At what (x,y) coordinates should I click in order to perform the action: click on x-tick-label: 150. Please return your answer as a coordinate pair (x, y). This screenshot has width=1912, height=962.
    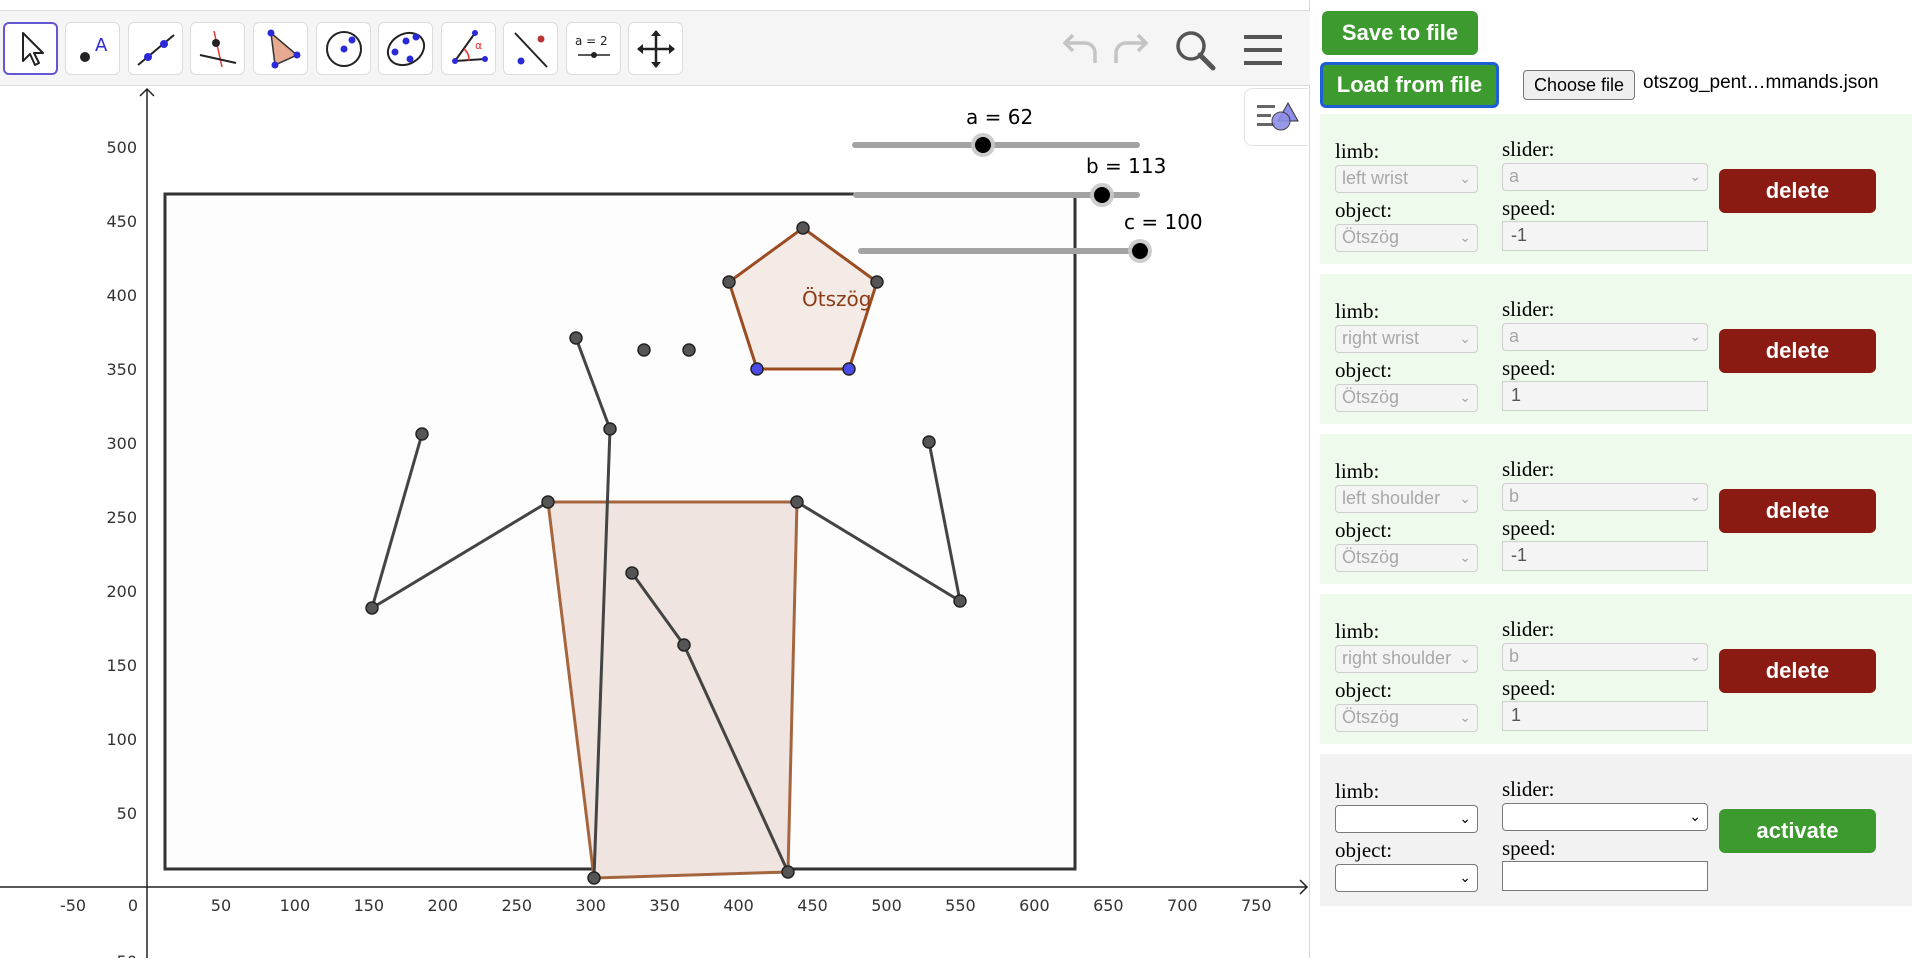
    Looking at the image, I should click on (369, 905).